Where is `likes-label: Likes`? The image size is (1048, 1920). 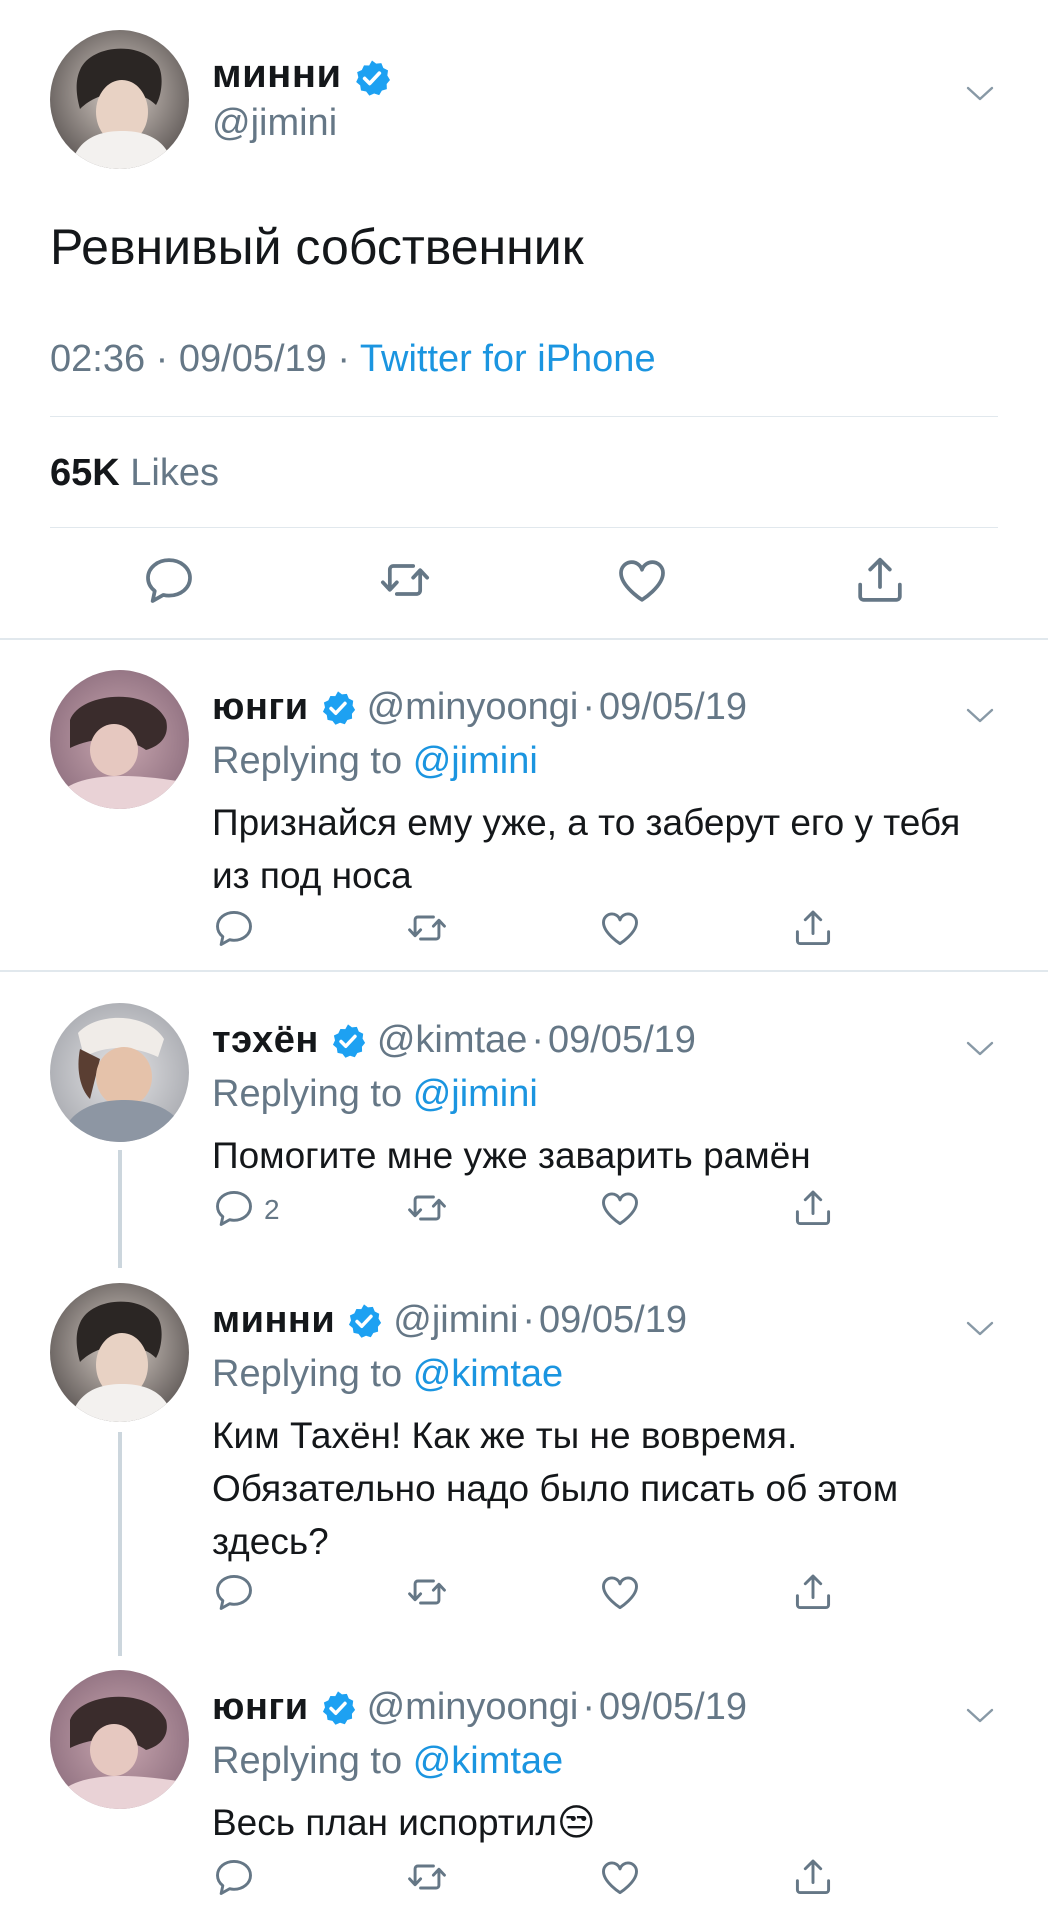
likes-label: Likes is located at coordinates (174, 473).